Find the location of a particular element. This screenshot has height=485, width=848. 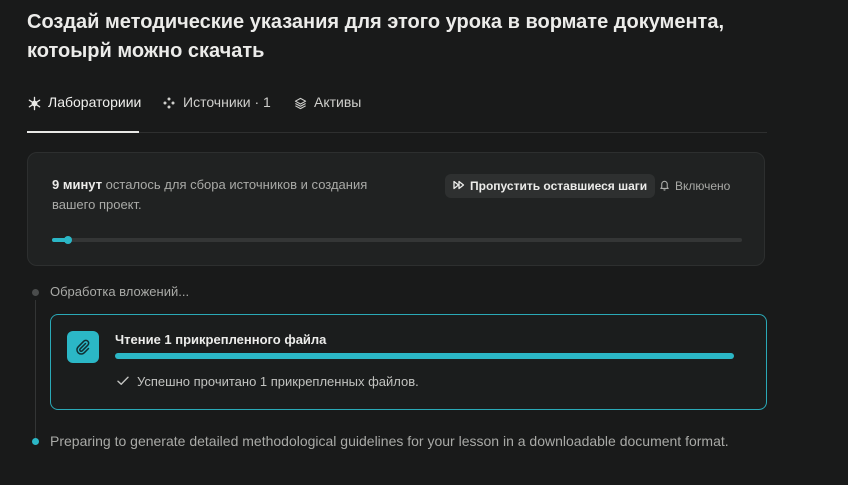

tab-assets: Активы is located at coordinates (326, 112).